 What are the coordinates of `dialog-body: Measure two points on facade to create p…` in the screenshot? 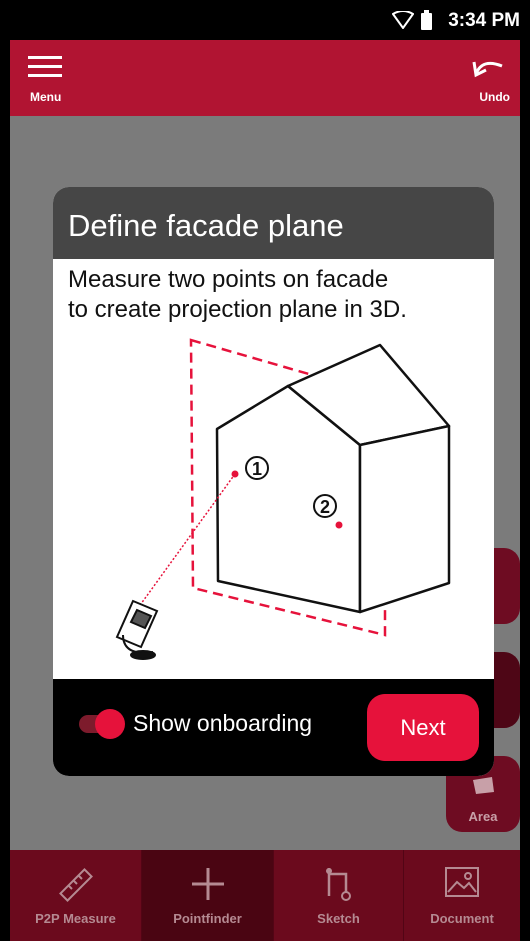 It's located at (278, 295).